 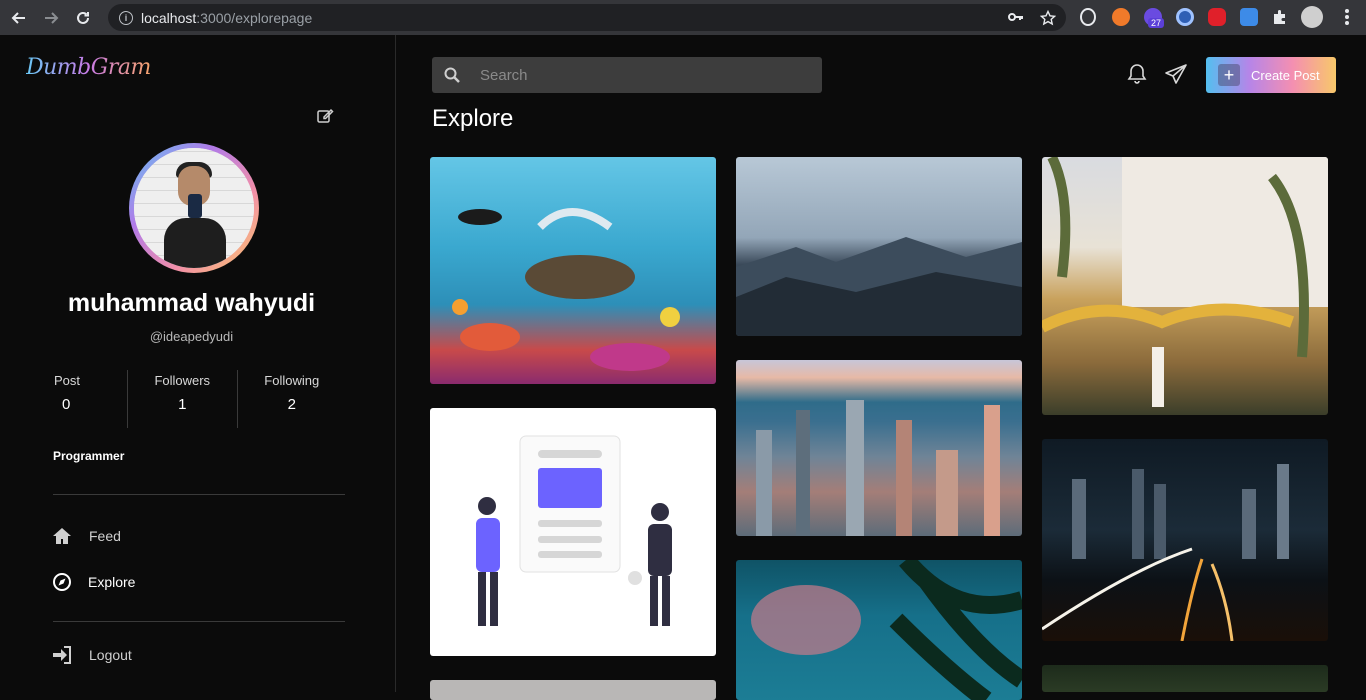 What do you see at coordinates (1229, 75) in the screenshot?
I see `plus-icon: +` at bounding box center [1229, 75].